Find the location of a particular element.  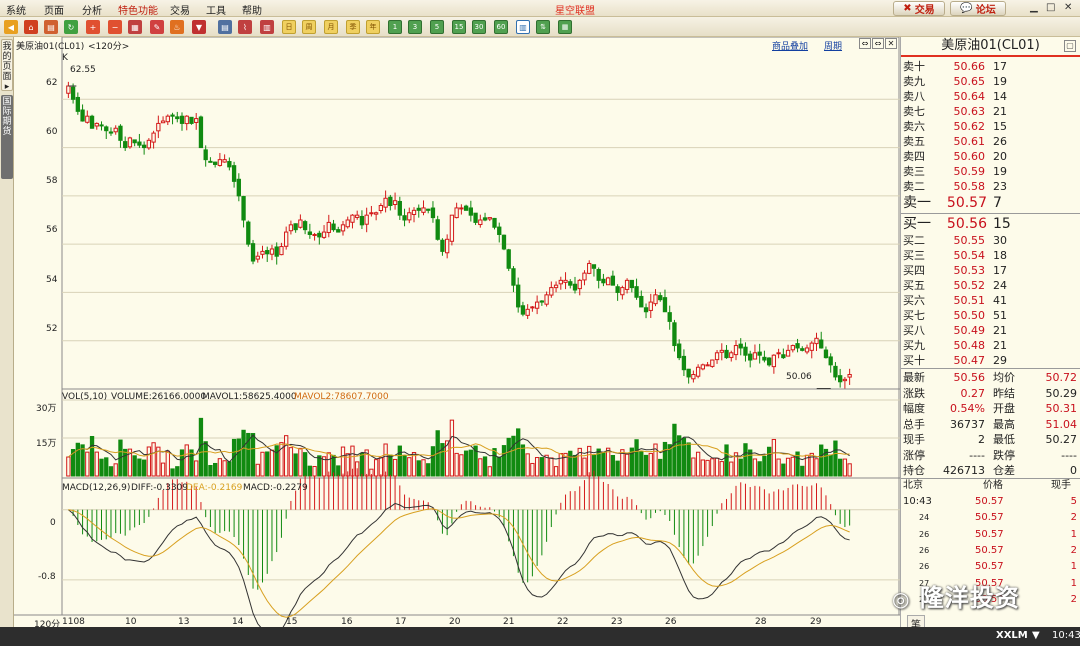

side-tab-intl-futures: 国际期货 is located at coordinates (7, 137).